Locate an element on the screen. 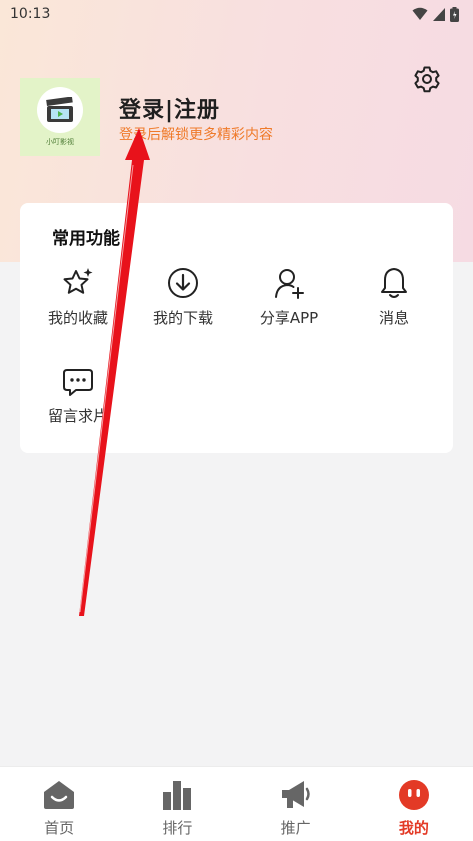  feature-request-movie: 留言求片 is located at coordinates (78, 394).